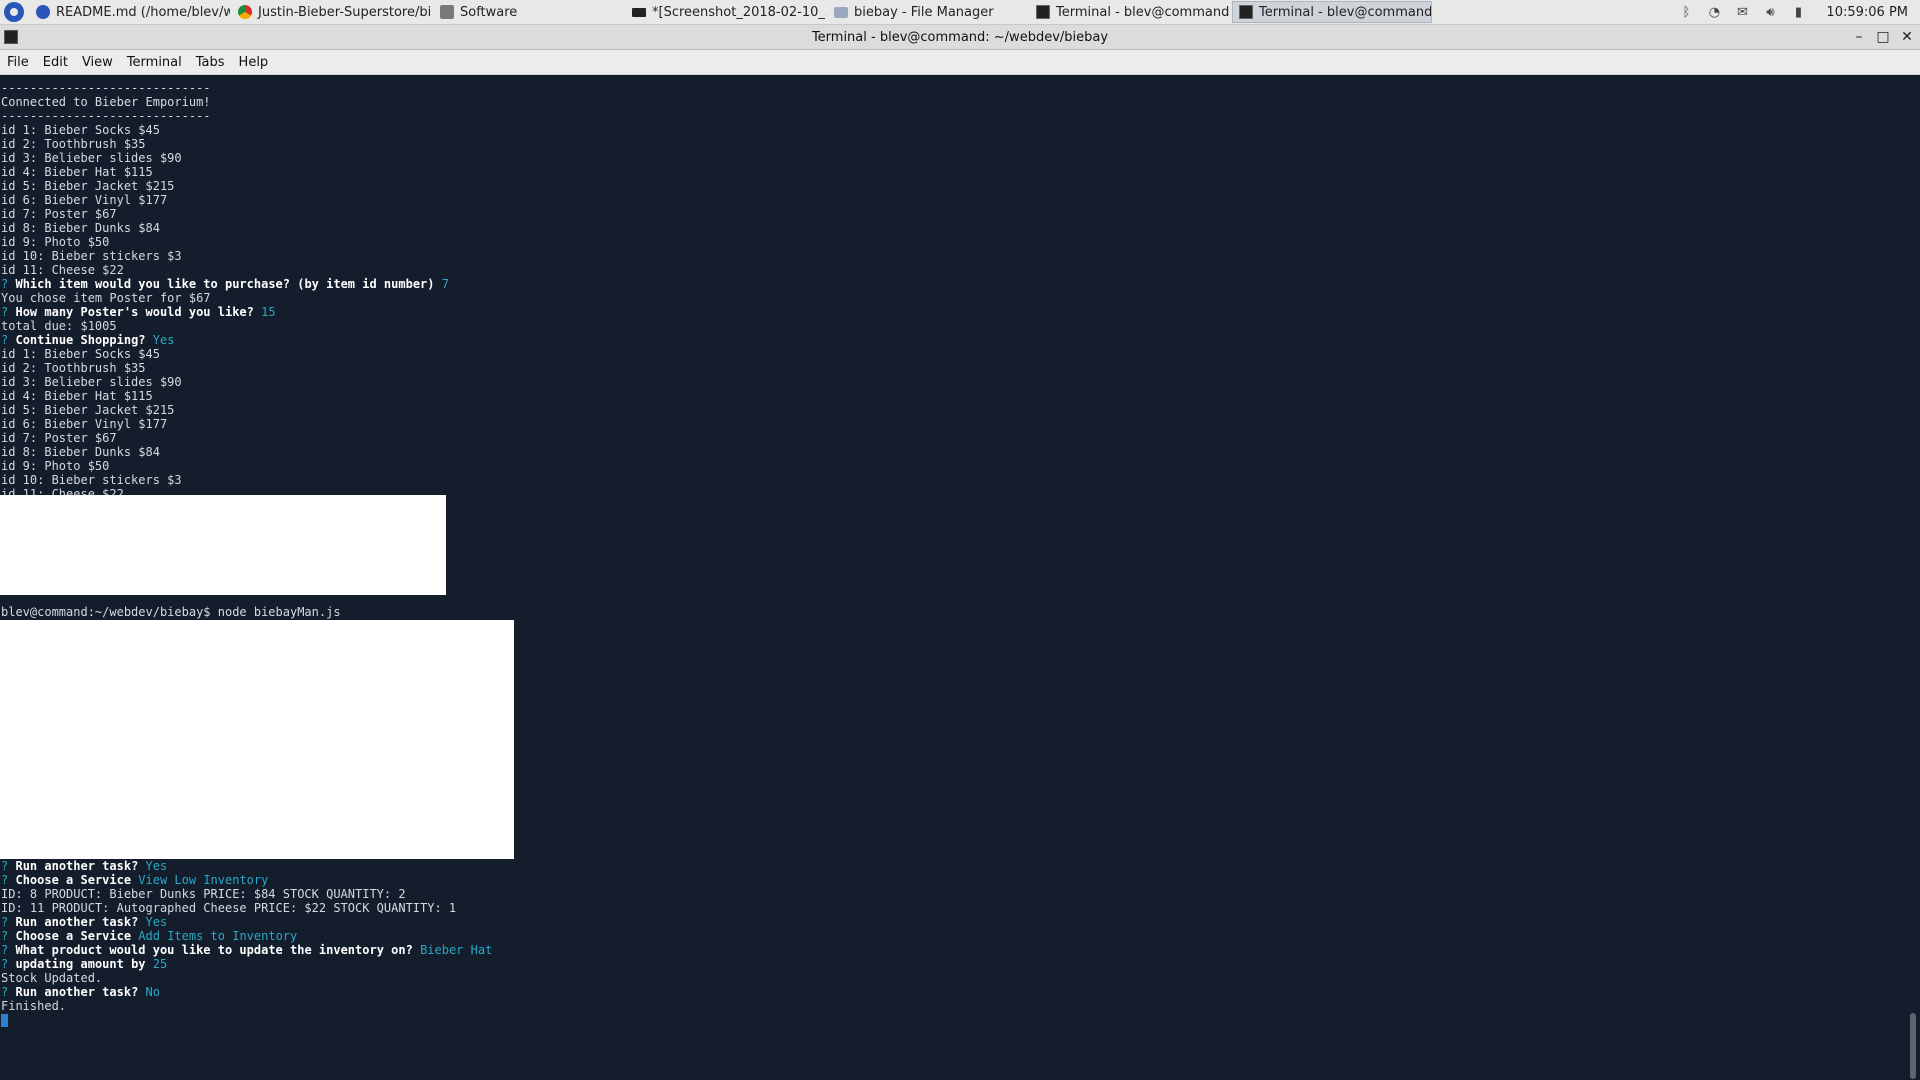 The height and width of the screenshot is (1080, 1920). Describe the element at coordinates (59, 326) in the screenshot. I see `output-line: total due: $1005` at that location.